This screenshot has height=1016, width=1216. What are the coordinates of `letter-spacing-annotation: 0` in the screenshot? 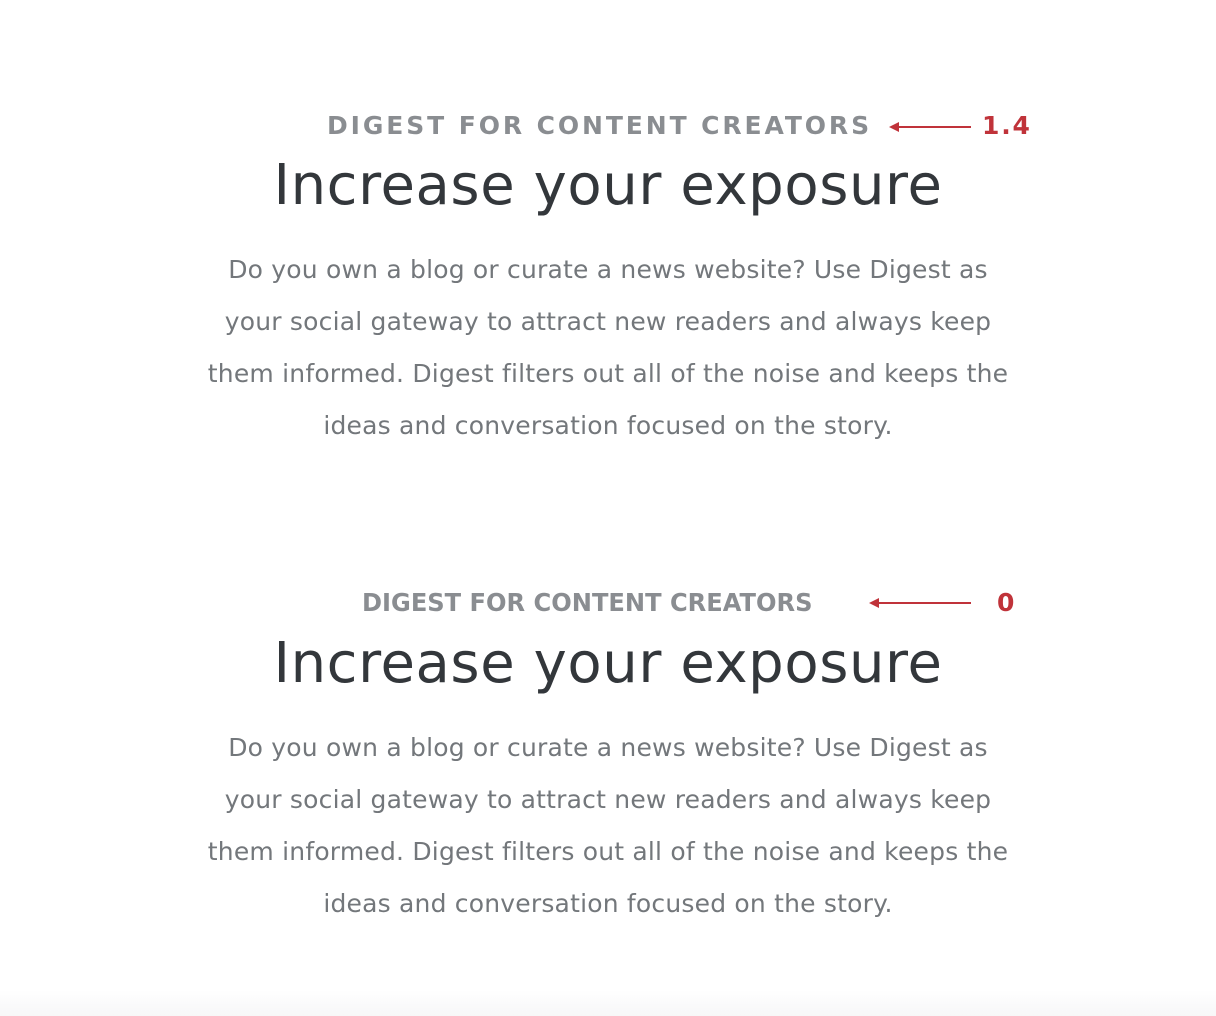 It's located at (1007, 602).